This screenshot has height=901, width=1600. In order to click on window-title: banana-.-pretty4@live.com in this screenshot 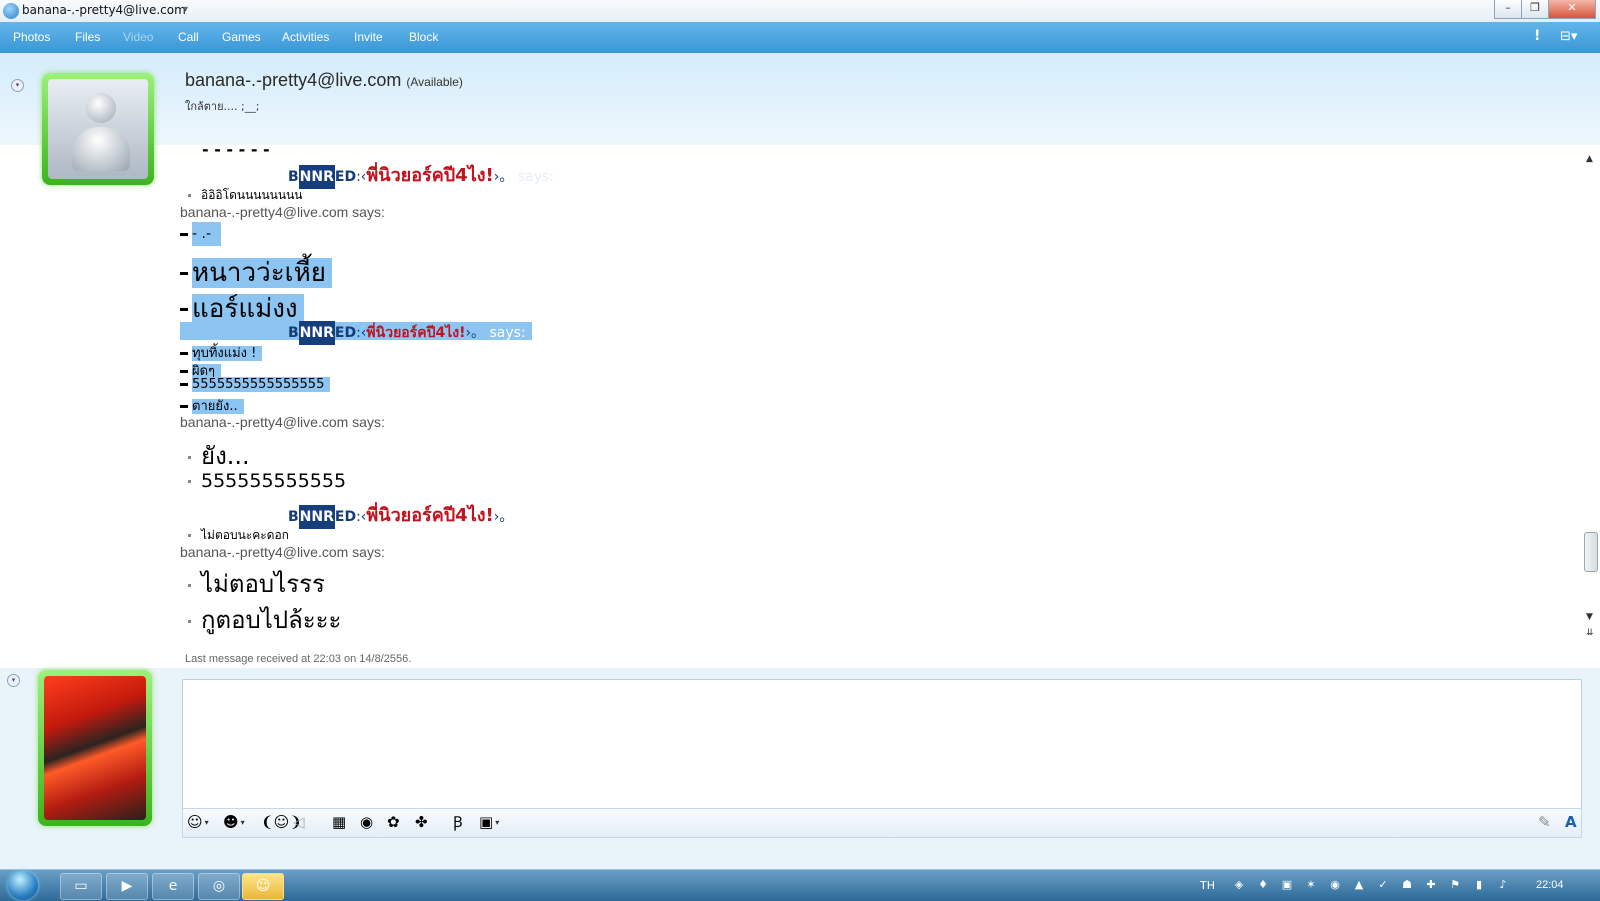, I will do `click(104, 10)`.